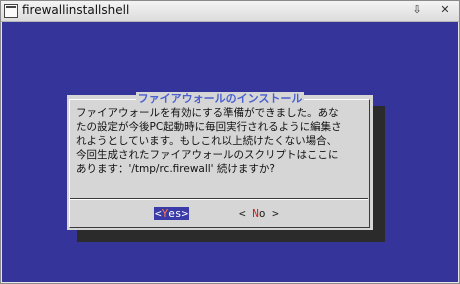 The image size is (460, 284). Describe the element at coordinates (158, 213) in the screenshot. I see `yes-left-bracket: <` at that location.